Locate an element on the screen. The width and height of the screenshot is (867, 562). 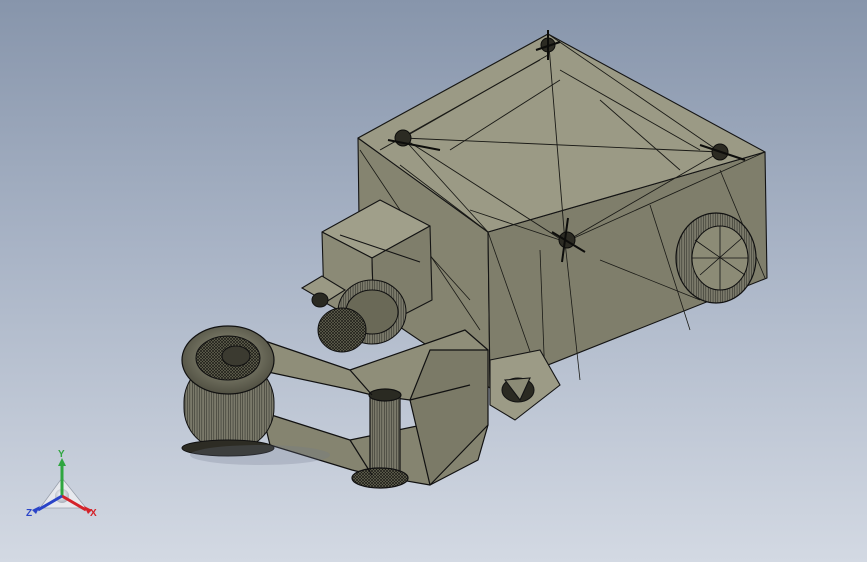
ground-shadow is located at coordinates (260, 455).